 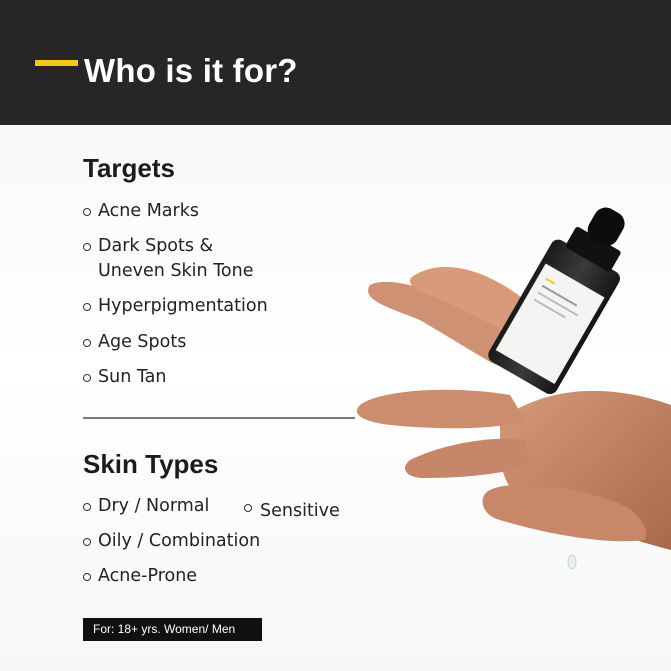 I want to click on header-accent-bar, so click(x=56, y=63).